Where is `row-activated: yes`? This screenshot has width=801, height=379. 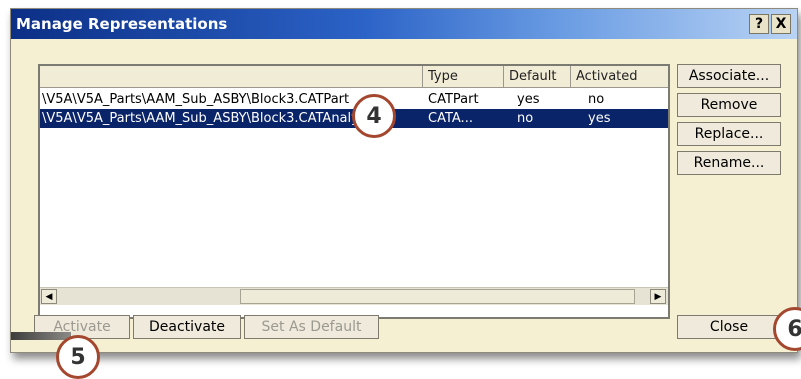
row-activated: yes is located at coordinates (599, 118).